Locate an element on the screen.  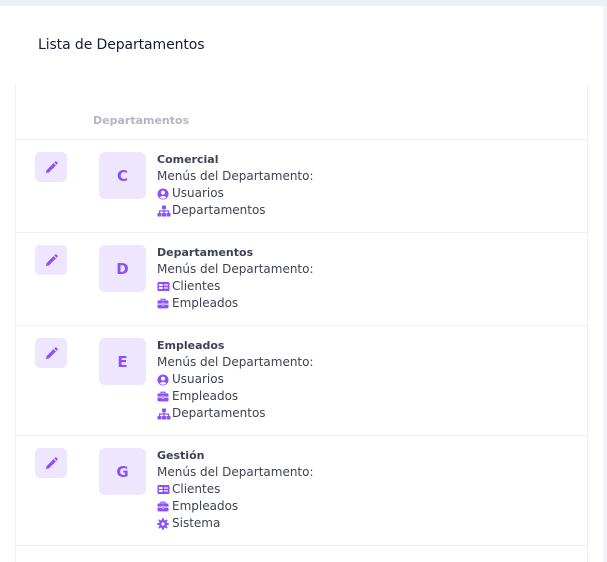
menu-item-label: Sistema is located at coordinates (196, 523).